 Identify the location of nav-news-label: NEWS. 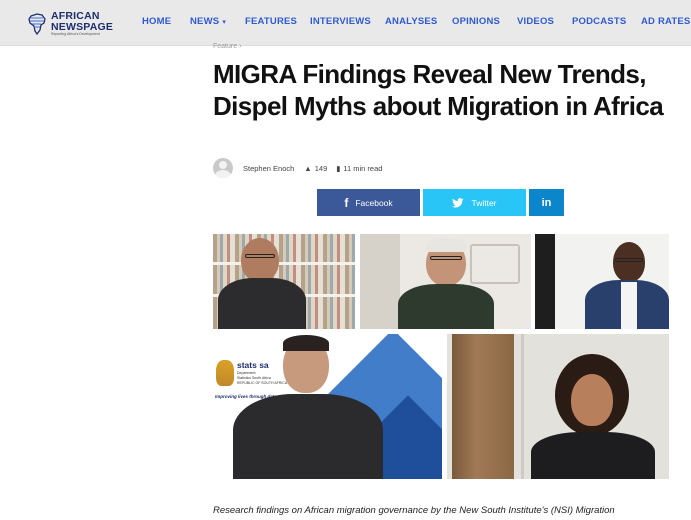
(205, 21).